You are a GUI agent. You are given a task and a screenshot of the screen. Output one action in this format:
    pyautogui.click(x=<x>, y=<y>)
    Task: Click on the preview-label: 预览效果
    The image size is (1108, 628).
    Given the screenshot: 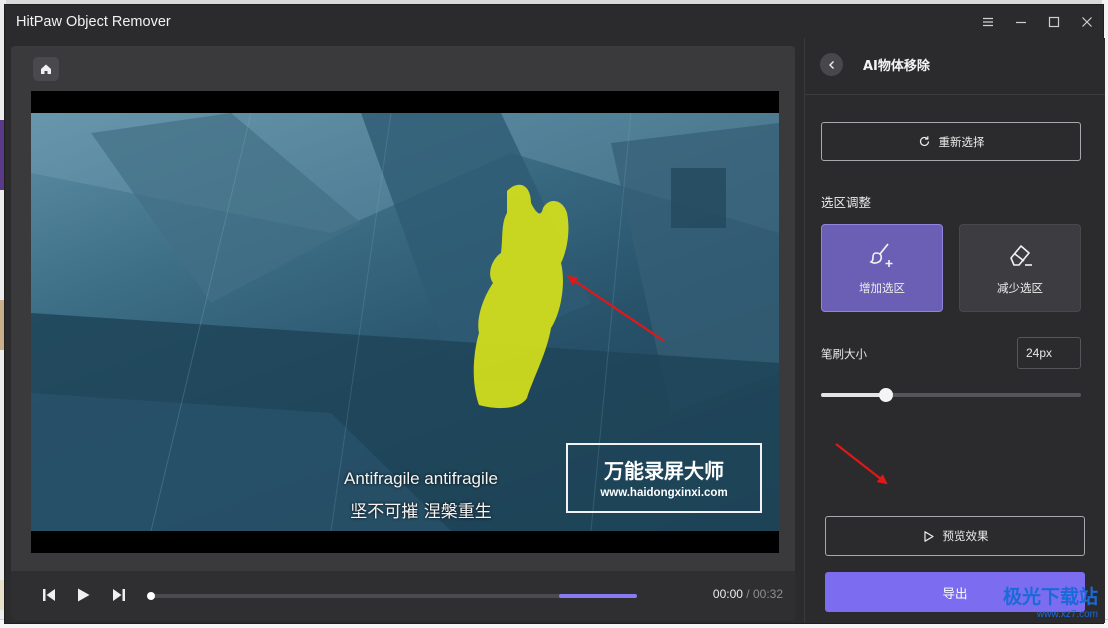 What is the action you would take?
    pyautogui.click(x=965, y=536)
    